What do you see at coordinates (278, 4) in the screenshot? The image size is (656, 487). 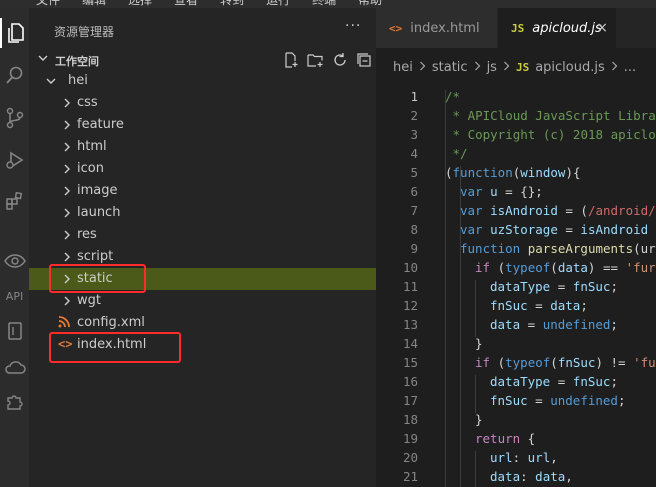 I see `menu-item: 运行` at bounding box center [278, 4].